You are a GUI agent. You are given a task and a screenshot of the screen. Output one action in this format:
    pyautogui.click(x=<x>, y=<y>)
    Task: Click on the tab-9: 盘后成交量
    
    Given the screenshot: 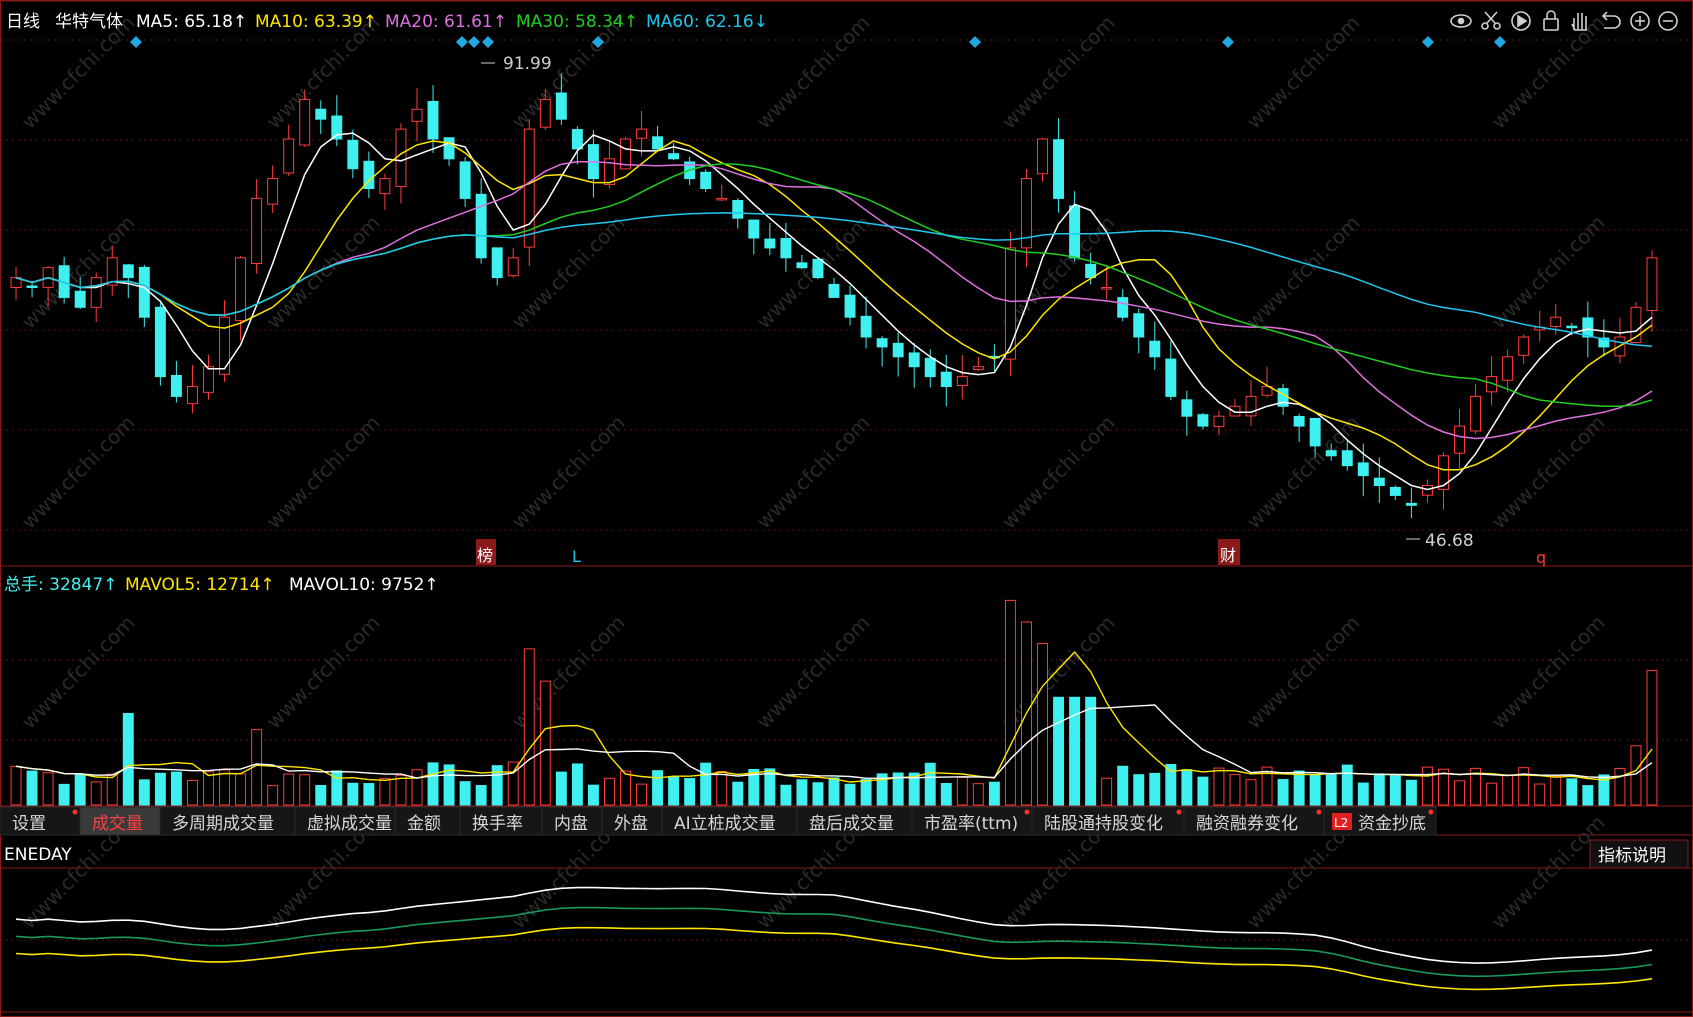 What is the action you would take?
    pyautogui.click(x=854, y=821)
    